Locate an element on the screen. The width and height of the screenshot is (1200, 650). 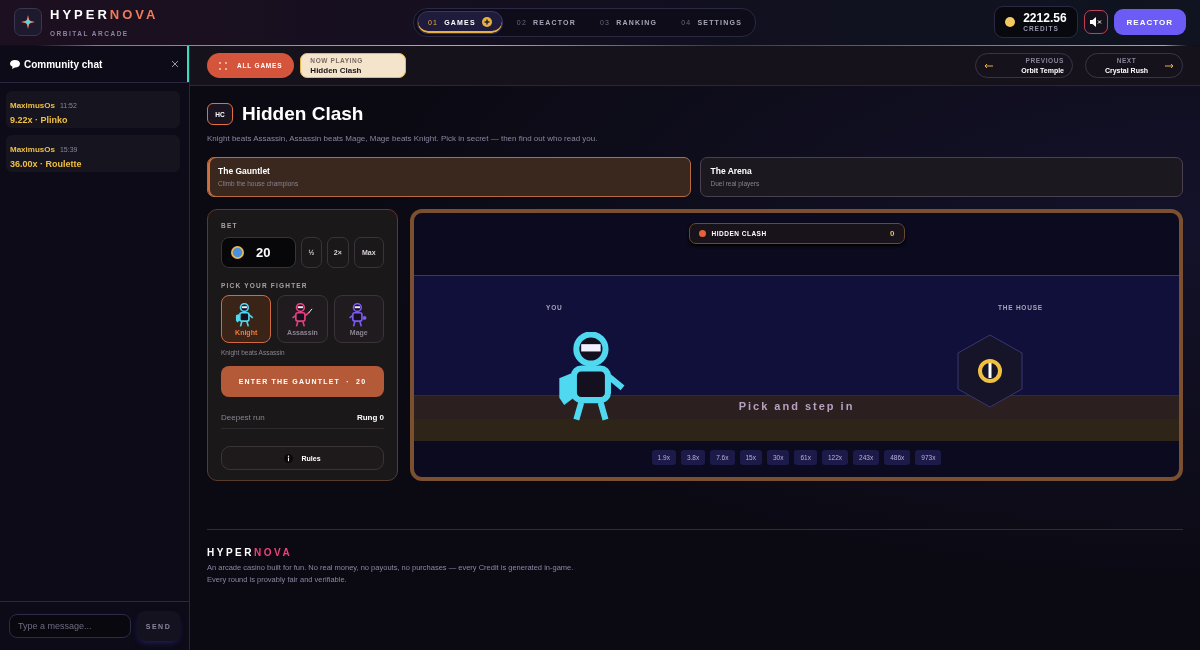
token-icon is located at coordinates (237, 252).